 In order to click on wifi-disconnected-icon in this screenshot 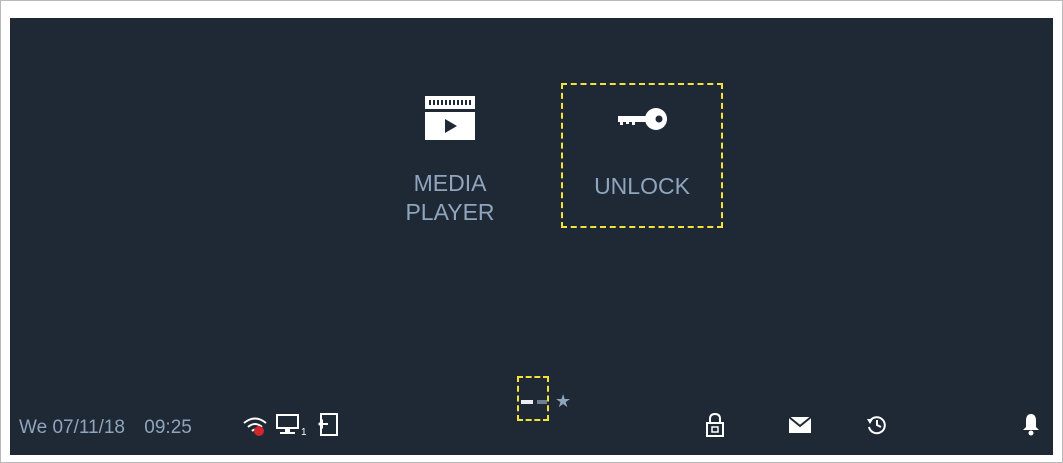, I will do `click(255, 428)`.